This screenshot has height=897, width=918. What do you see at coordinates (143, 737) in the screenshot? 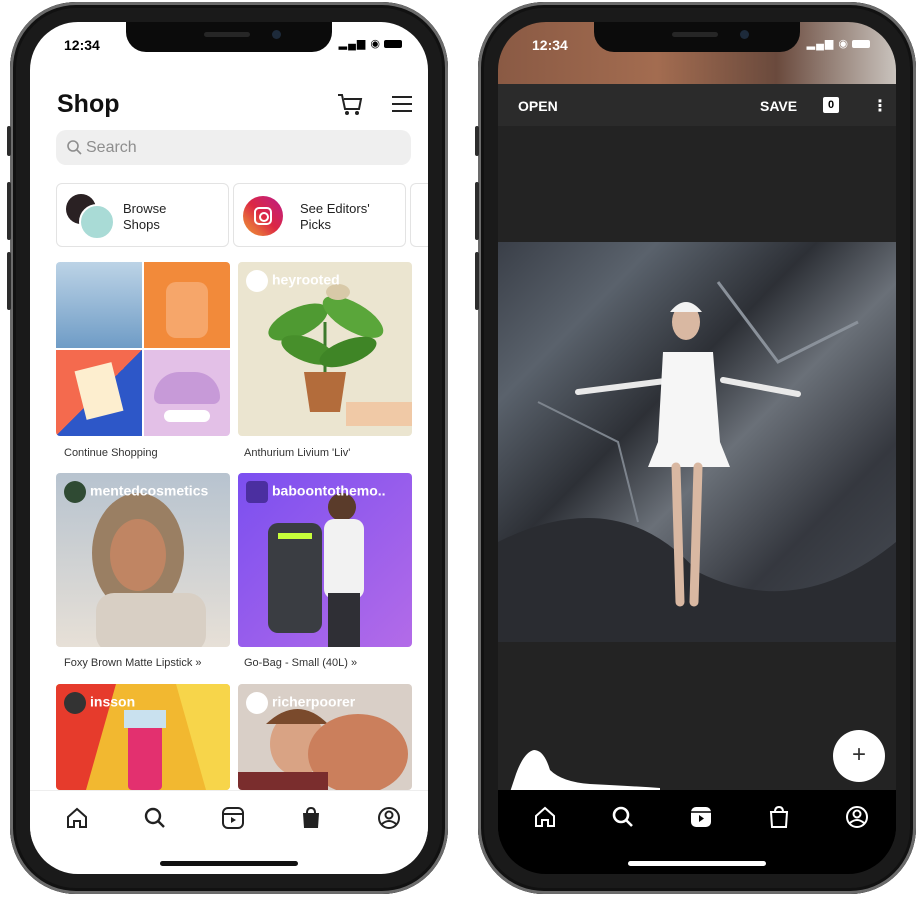
I see `product-tile-insson: insson` at bounding box center [143, 737].